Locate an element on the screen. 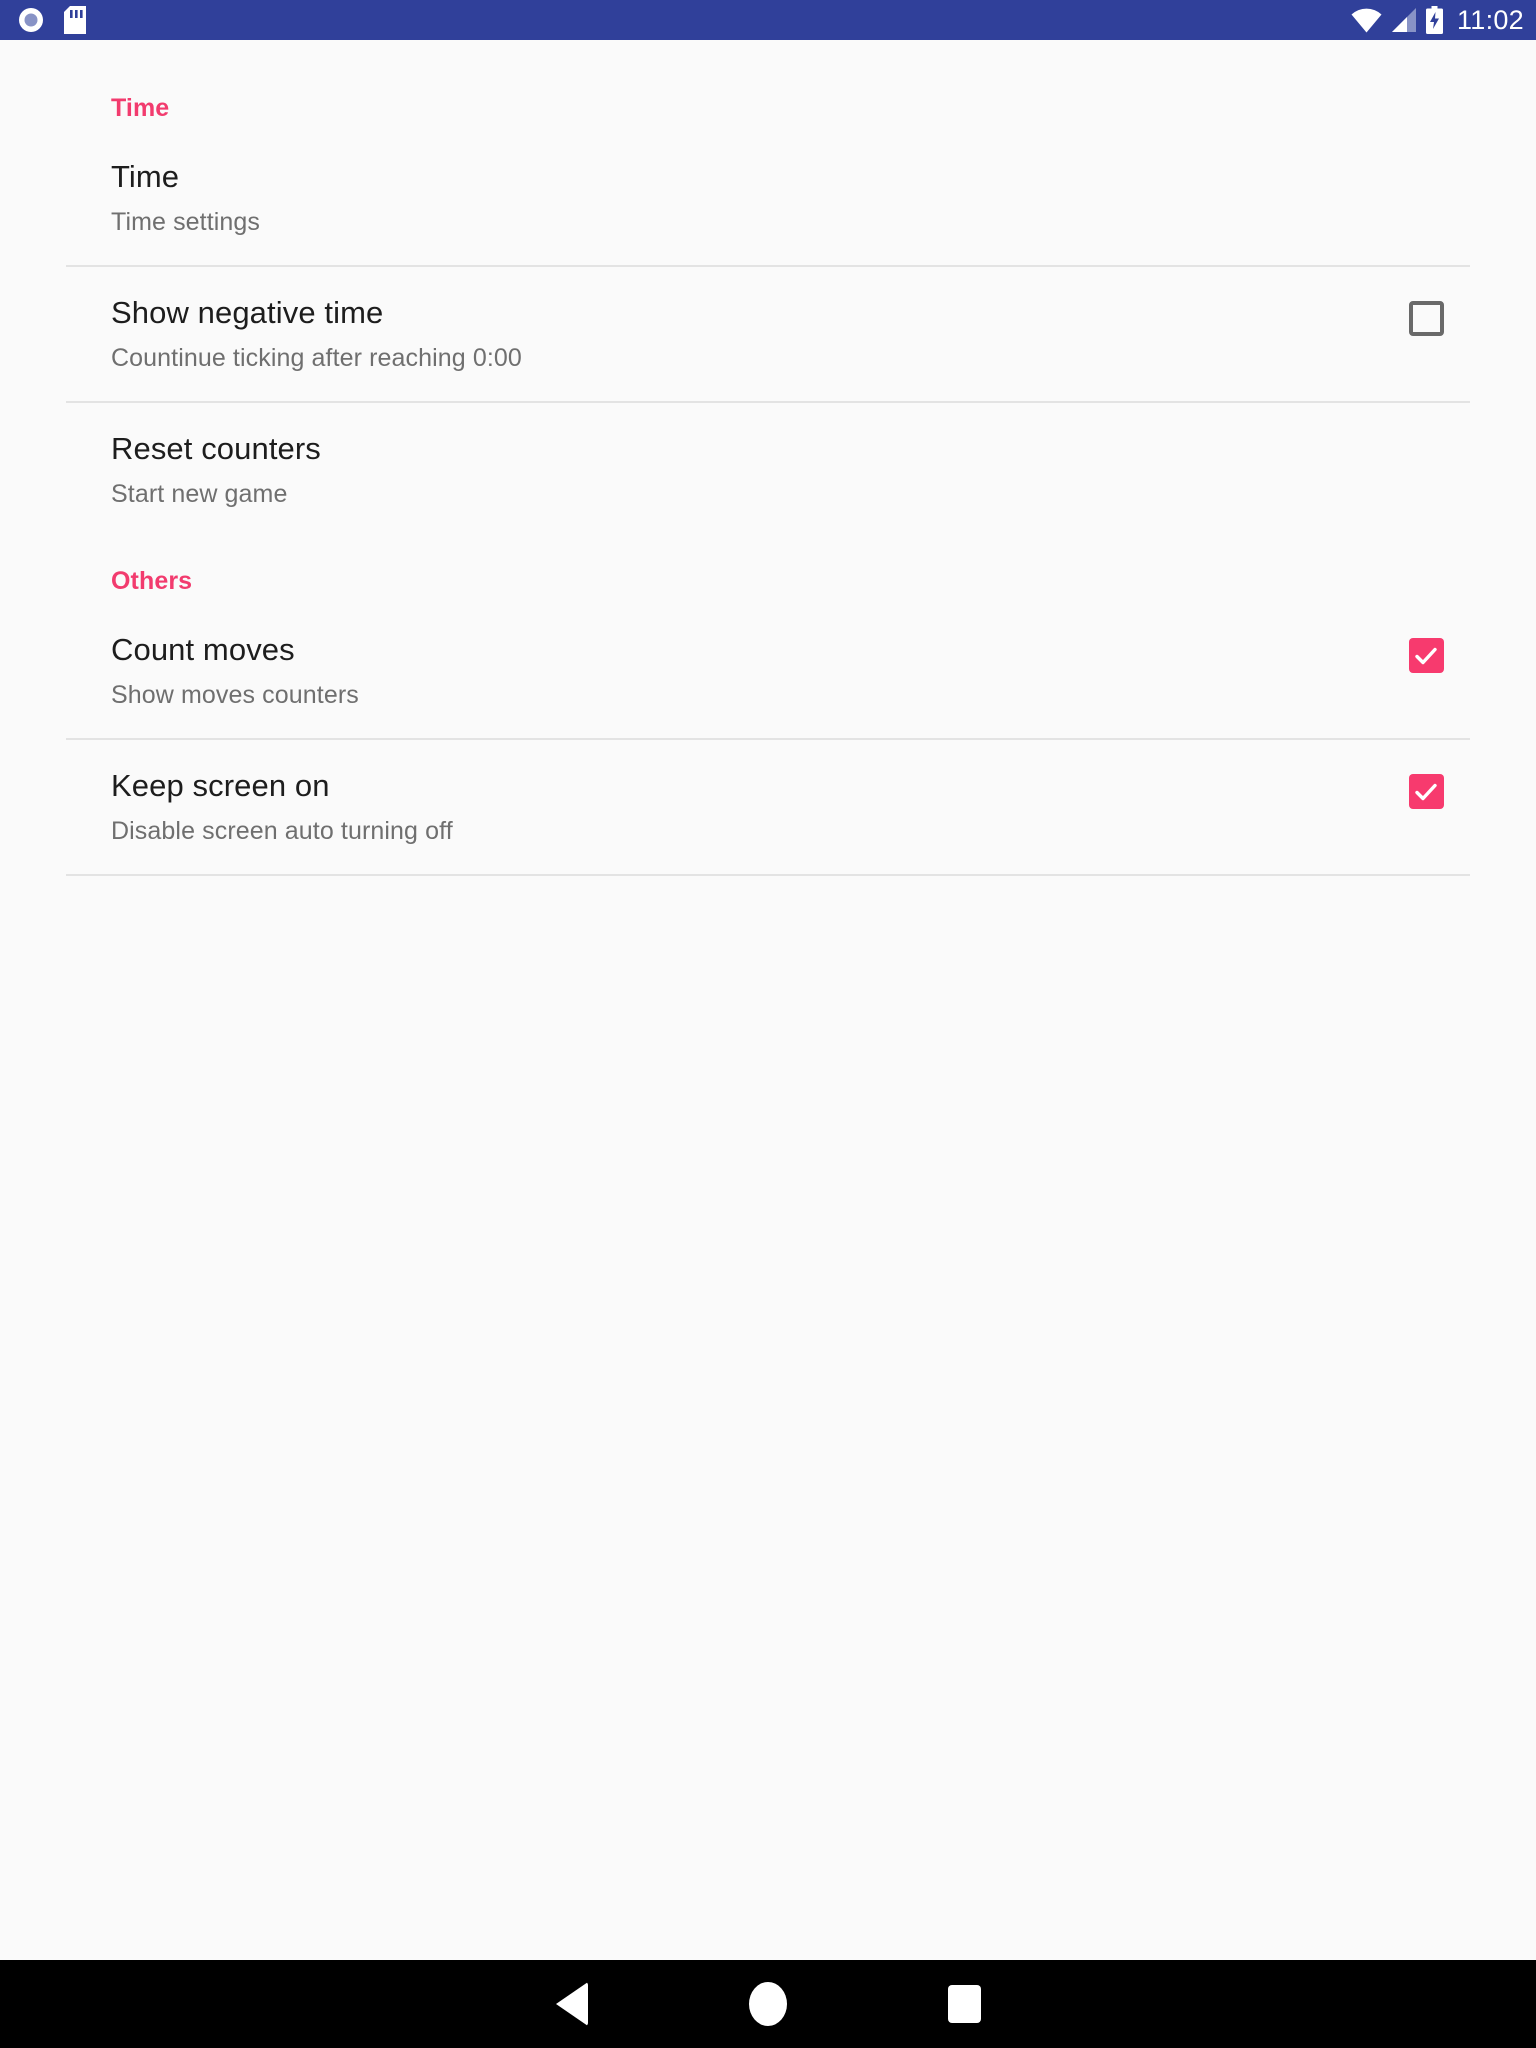  recents-square-icon is located at coordinates (964, 2004).